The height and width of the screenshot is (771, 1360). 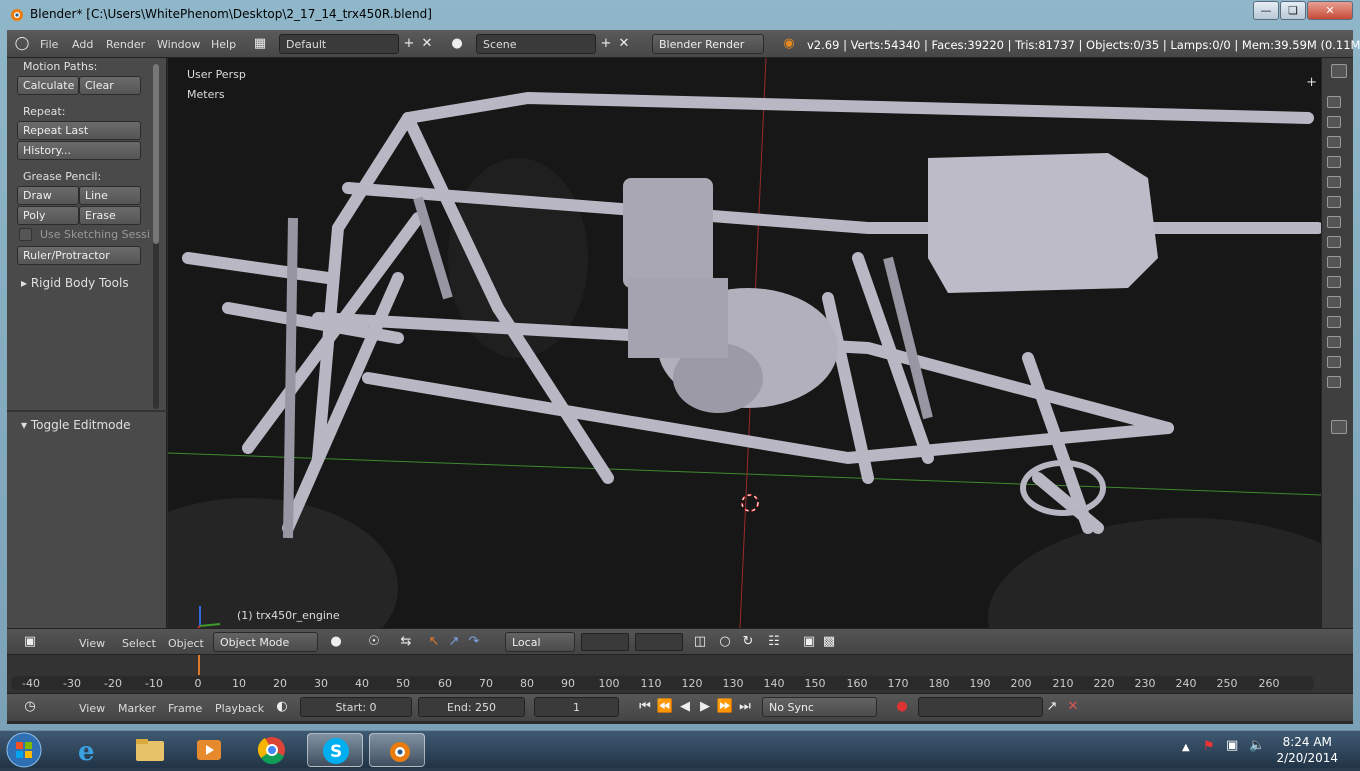 What do you see at coordinates (186, 643) in the screenshot?
I see `menu-object: Object` at bounding box center [186, 643].